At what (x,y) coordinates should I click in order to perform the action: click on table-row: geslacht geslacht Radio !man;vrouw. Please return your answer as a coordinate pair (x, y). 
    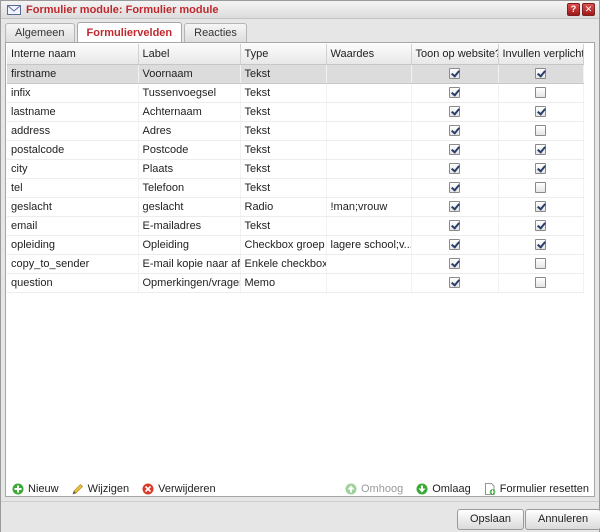
    Looking at the image, I should click on (295, 207).